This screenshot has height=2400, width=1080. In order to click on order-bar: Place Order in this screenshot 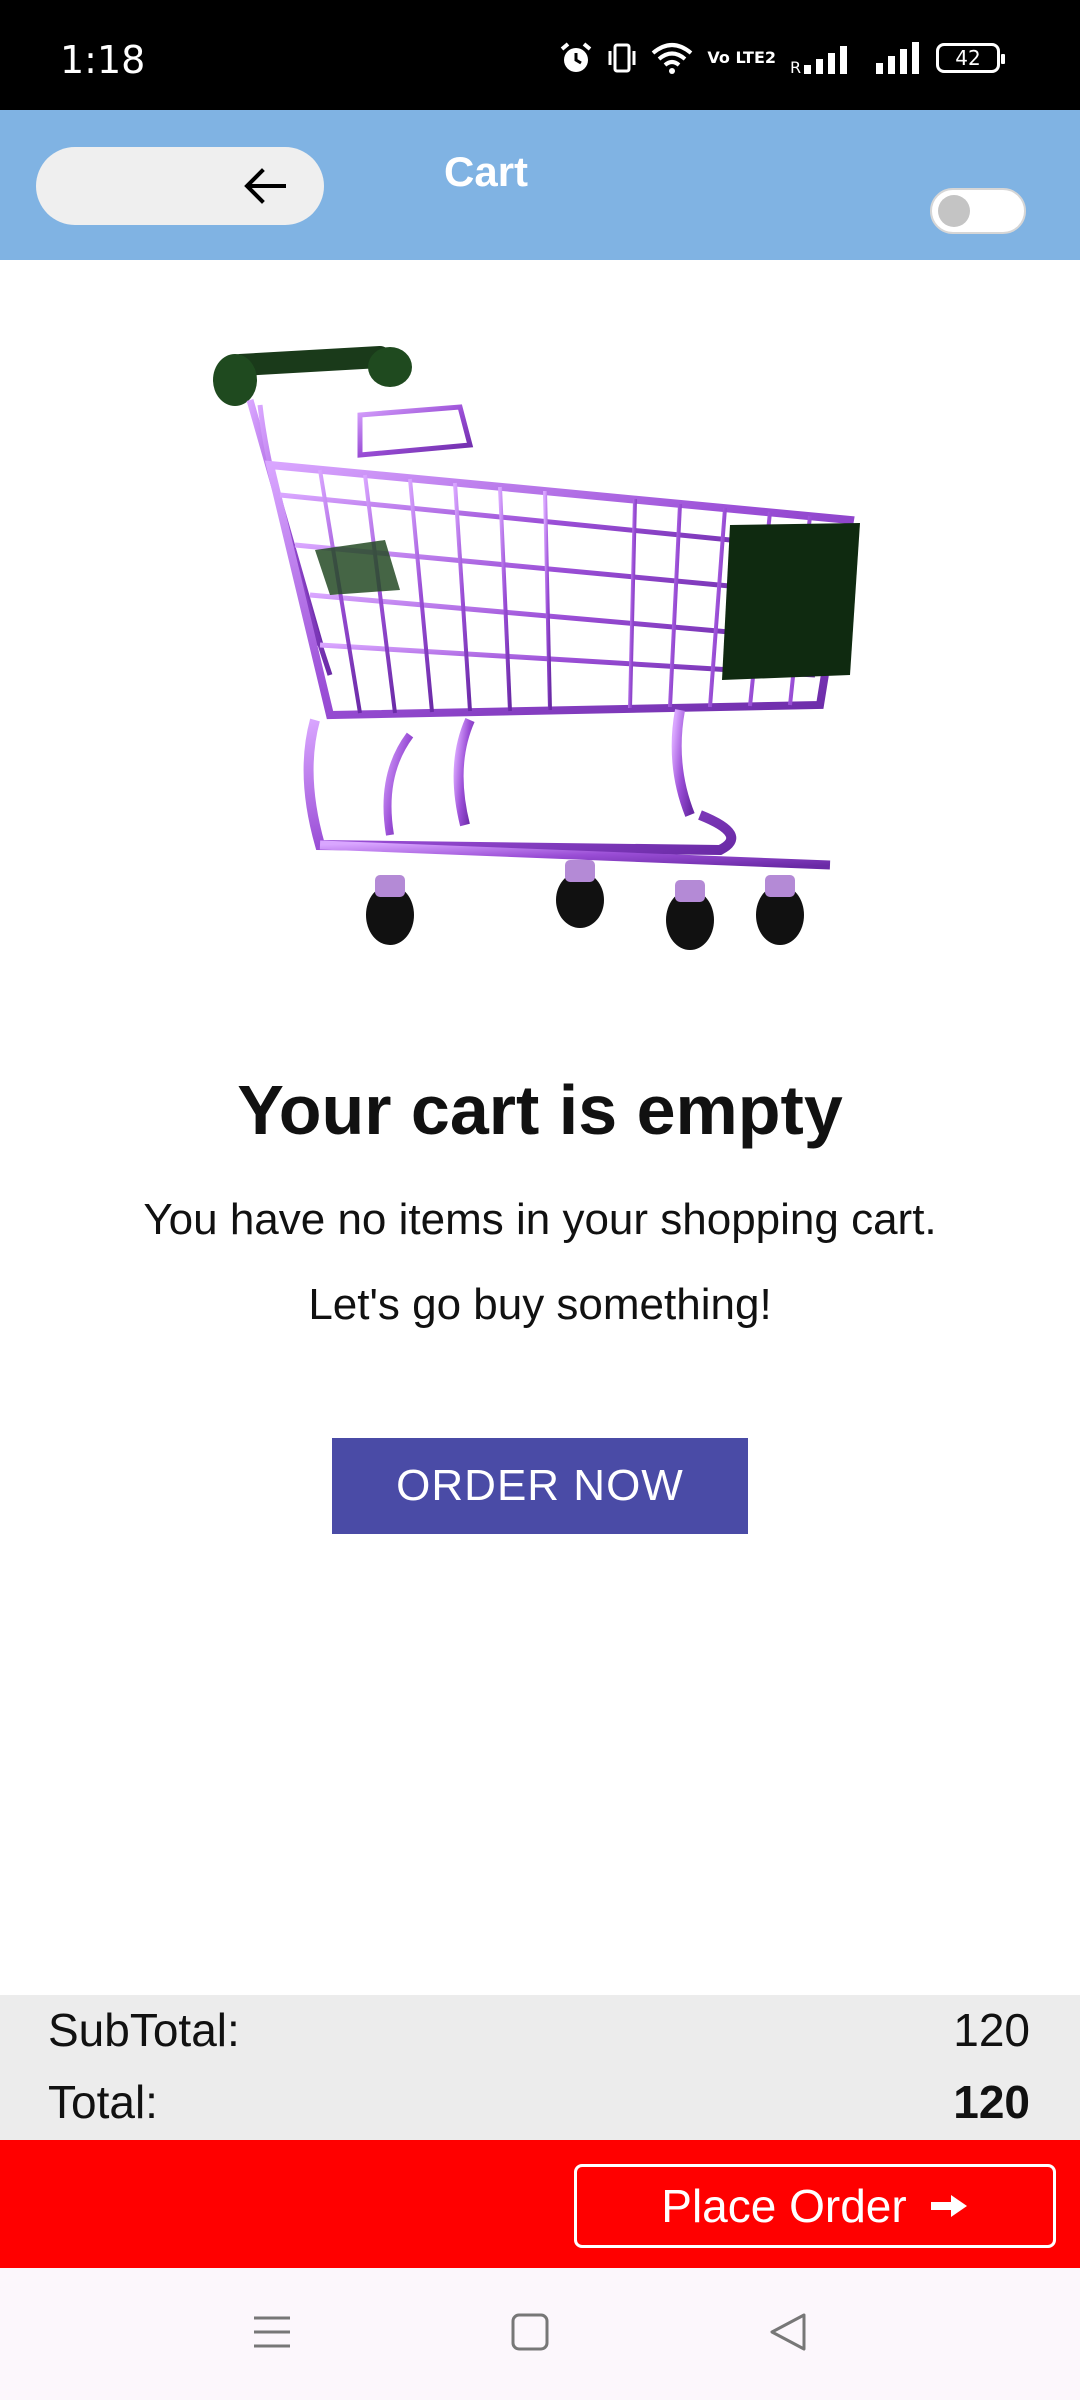, I will do `click(540, 2204)`.